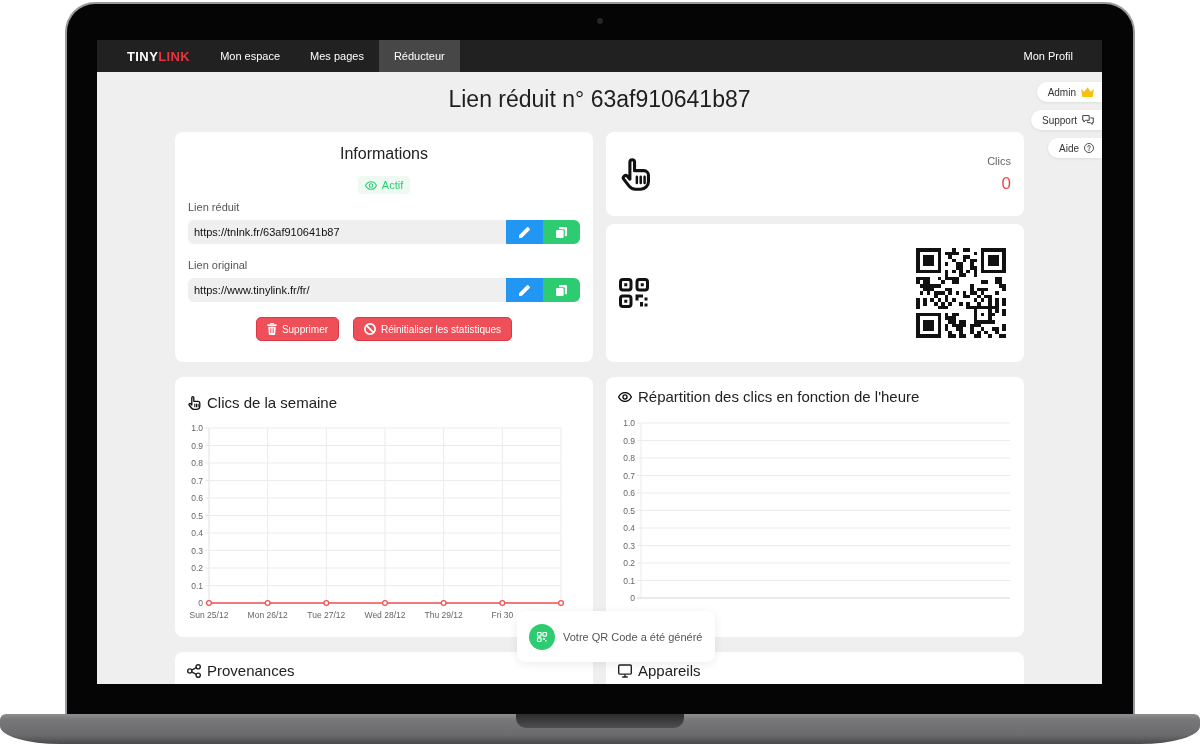 The height and width of the screenshot is (755, 1200). Describe the element at coordinates (392, 185) in the screenshot. I see `status-label: Actif` at that location.